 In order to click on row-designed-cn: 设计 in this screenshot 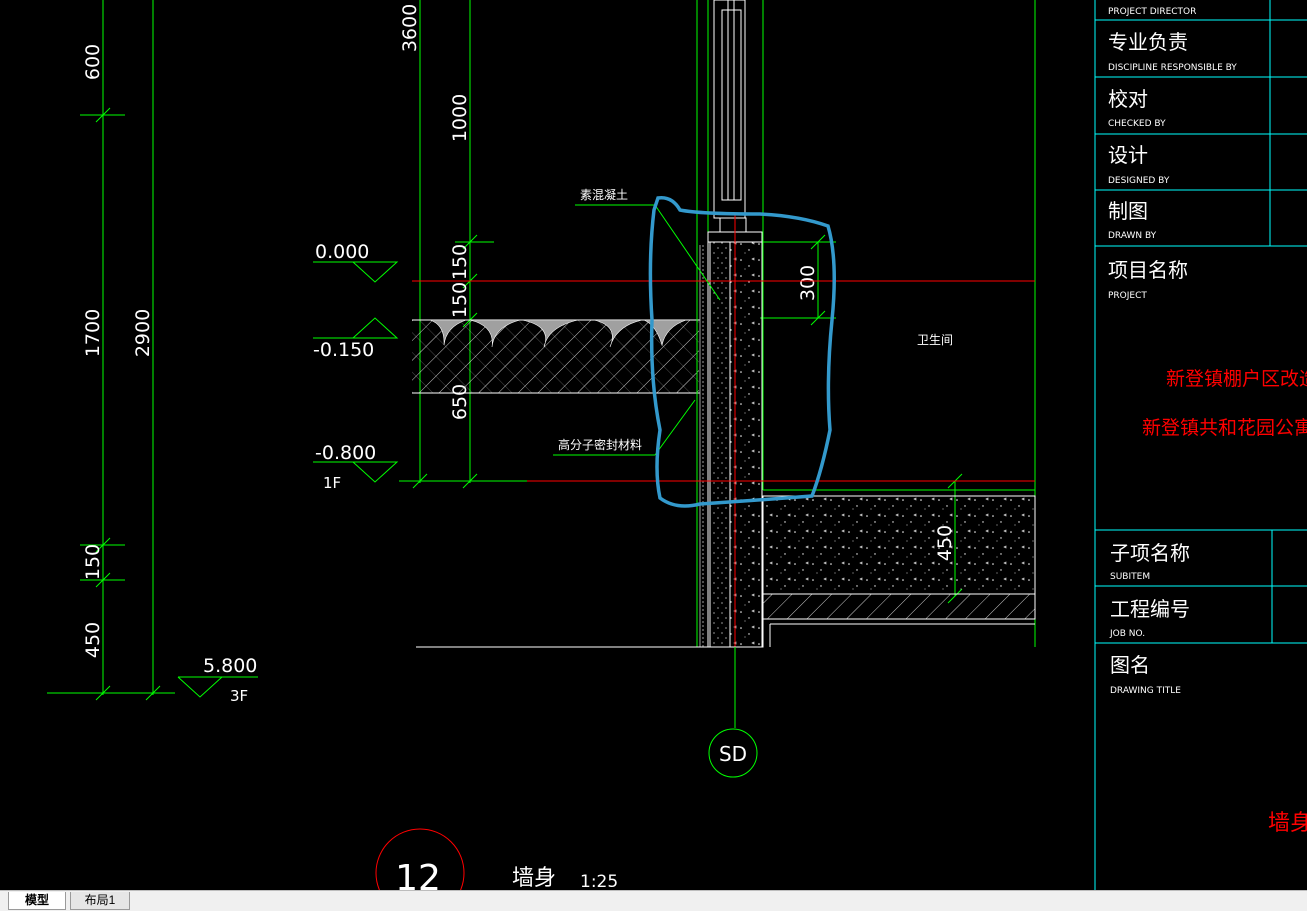, I will do `click(1128, 155)`.